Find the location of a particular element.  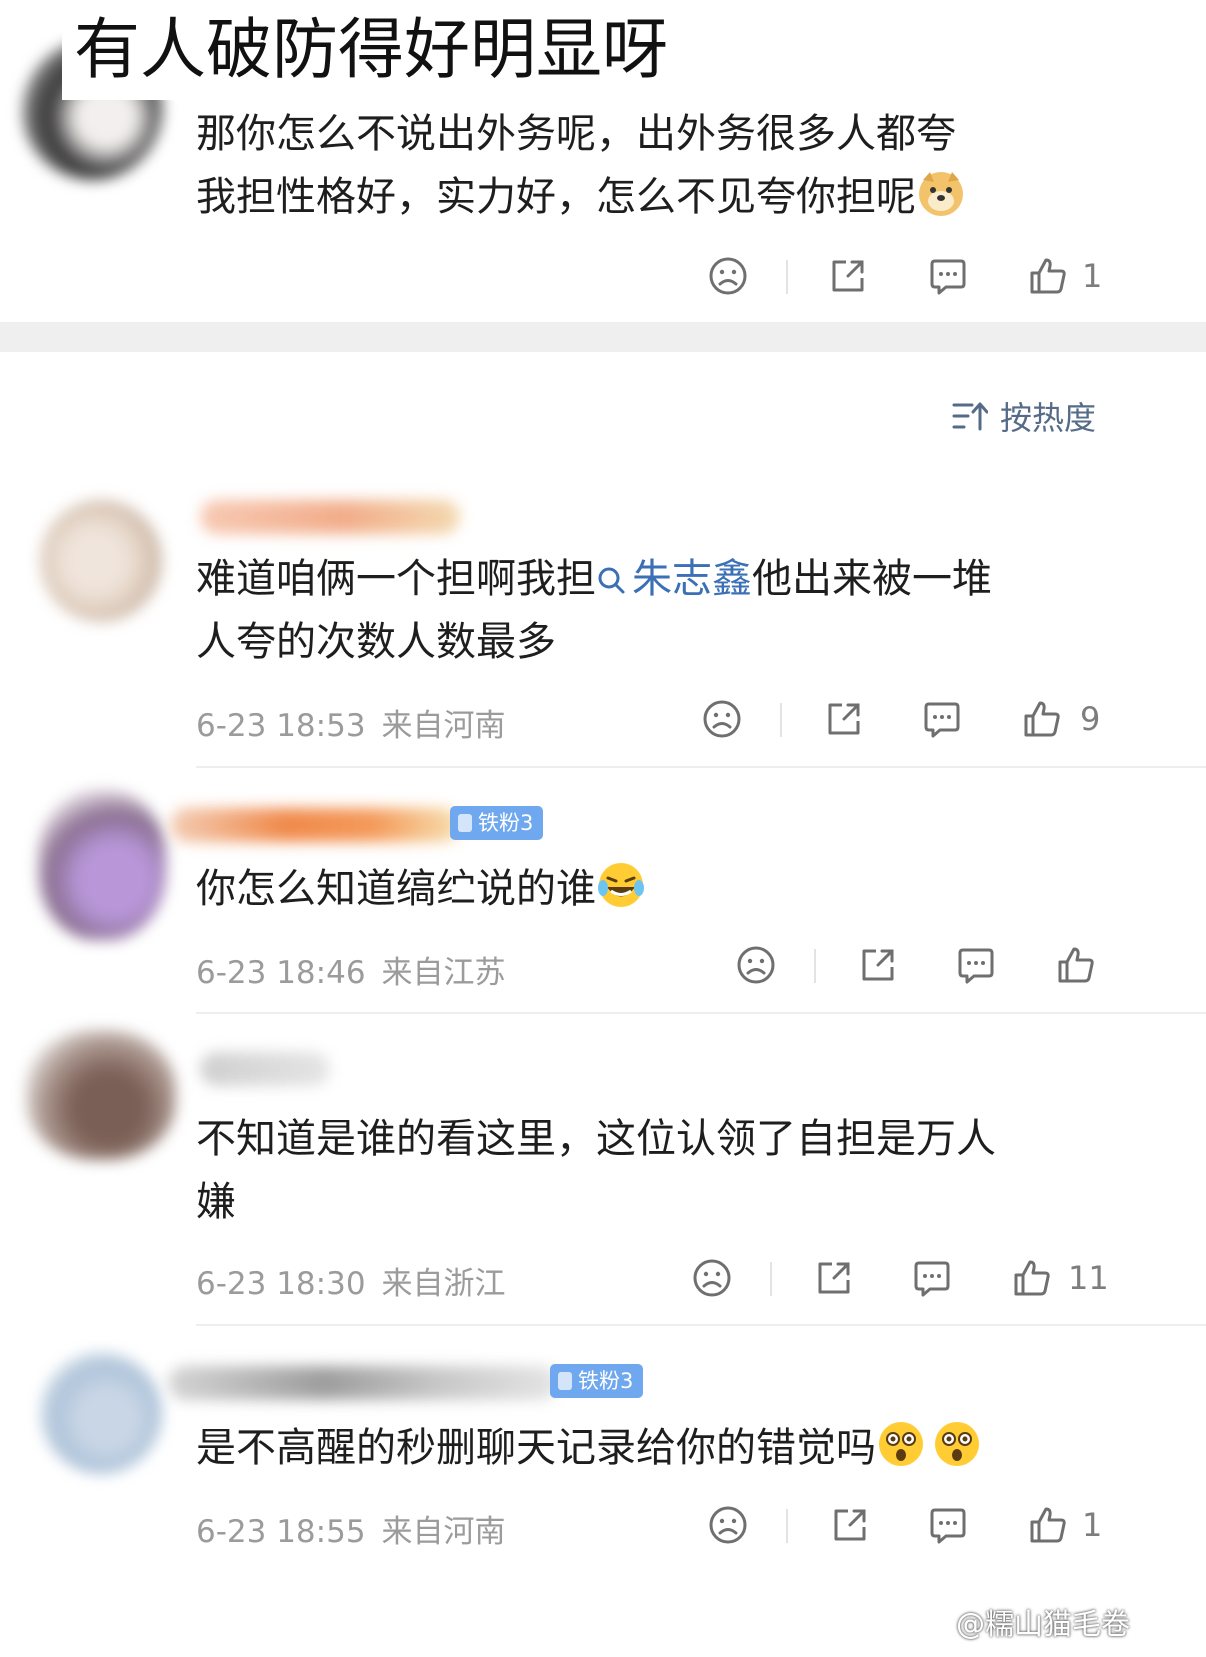

search-icon is located at coordinates (611, 580).